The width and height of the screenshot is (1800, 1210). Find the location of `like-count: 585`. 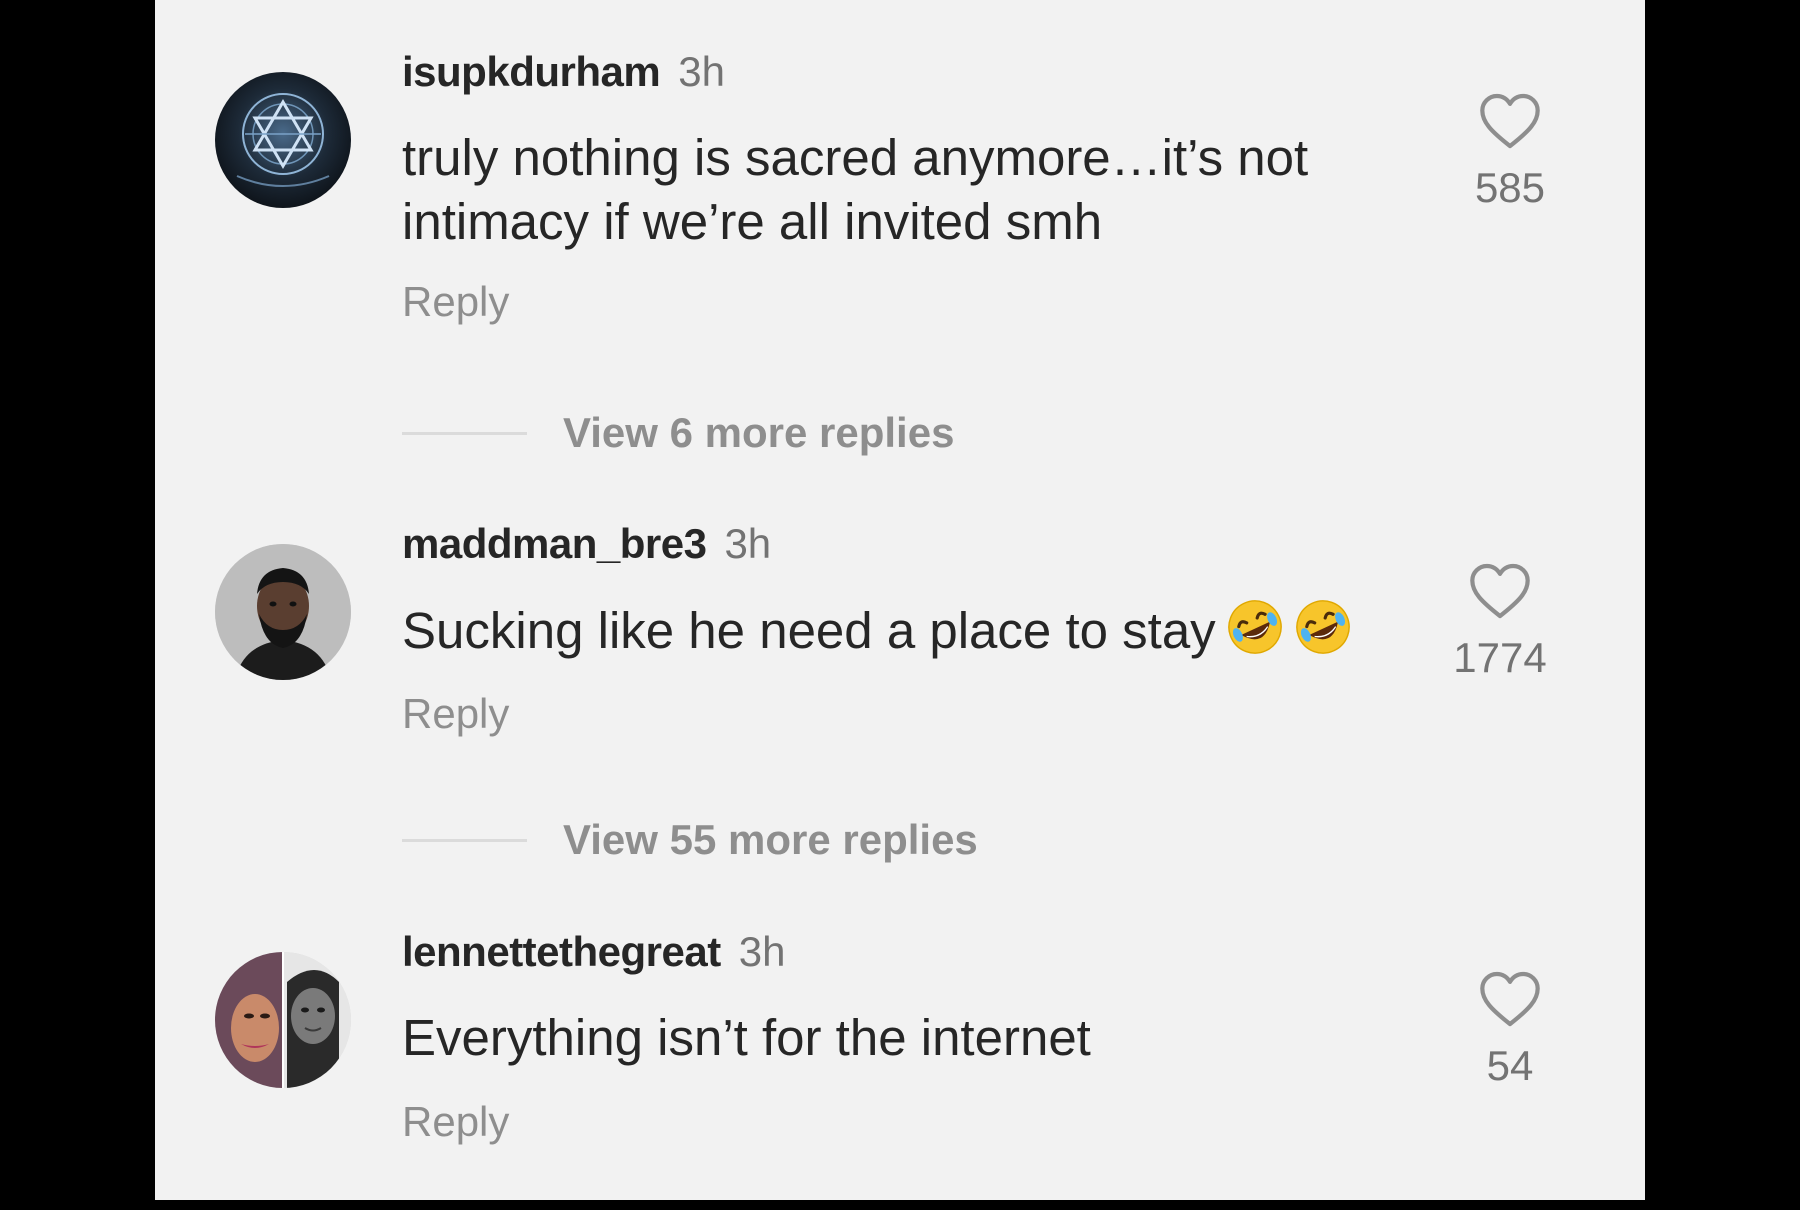

like-count: 585 is located at coordinates (1510, 187).